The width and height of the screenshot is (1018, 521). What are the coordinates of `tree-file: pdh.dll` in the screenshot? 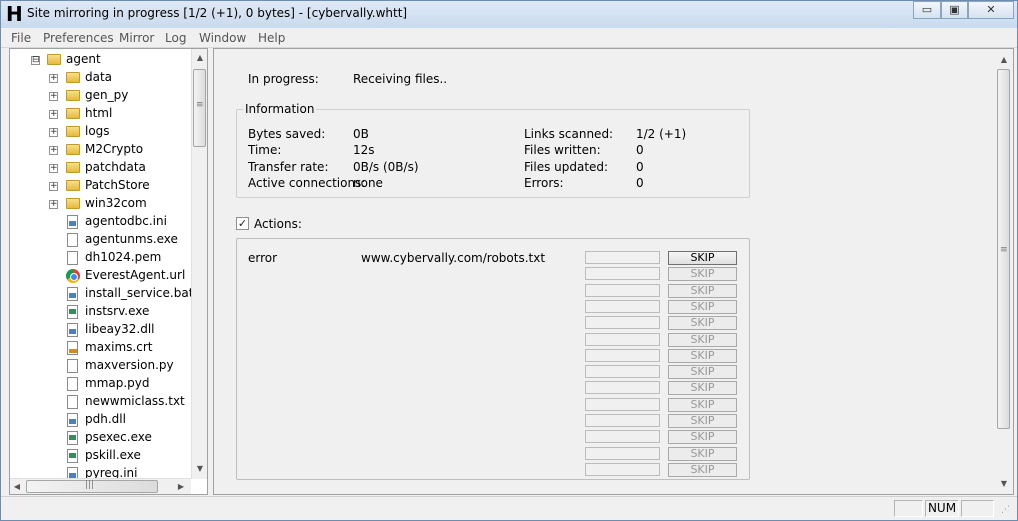 It's located at (100, 420).